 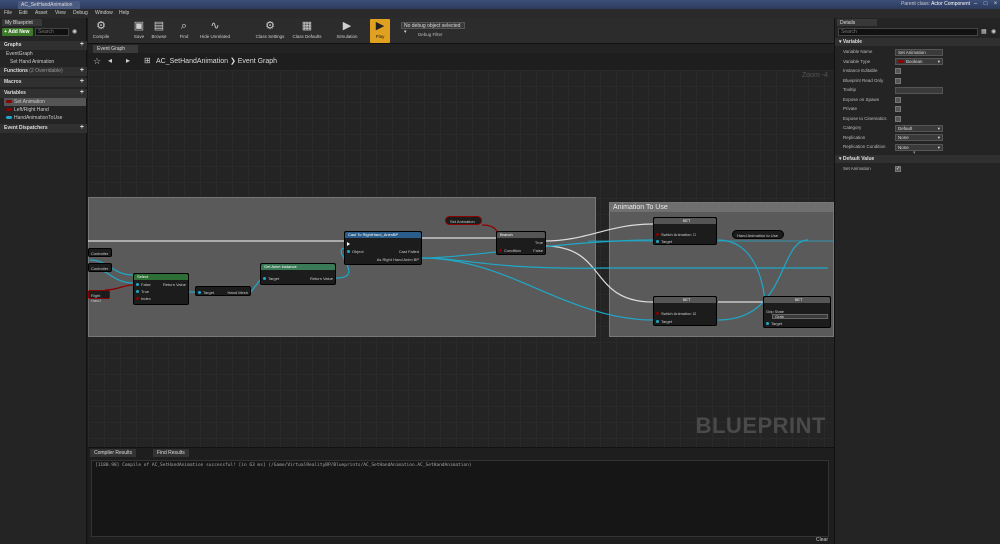 I want to click on set-node-3: SET Grip State Grab Target, so click(x=797, y=312).